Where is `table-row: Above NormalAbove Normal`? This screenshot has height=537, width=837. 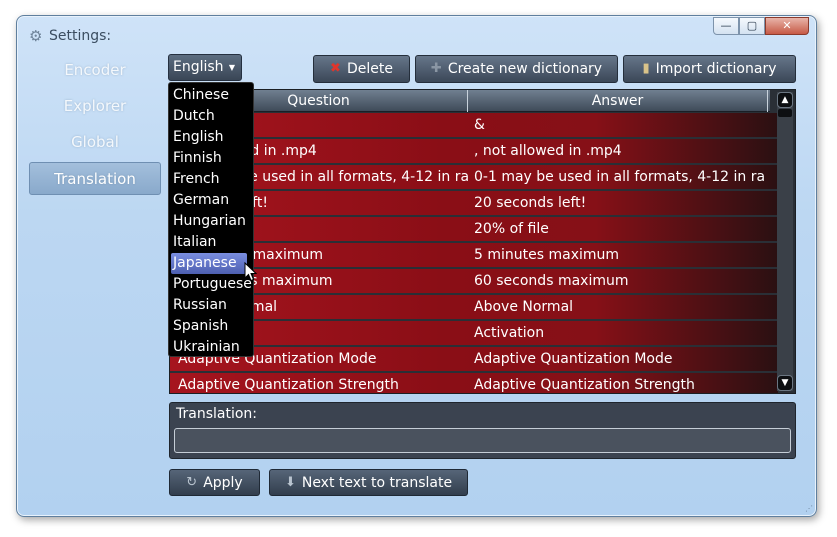
table-row: Above NormalAbove Normal is located at coordinates (474, 307).